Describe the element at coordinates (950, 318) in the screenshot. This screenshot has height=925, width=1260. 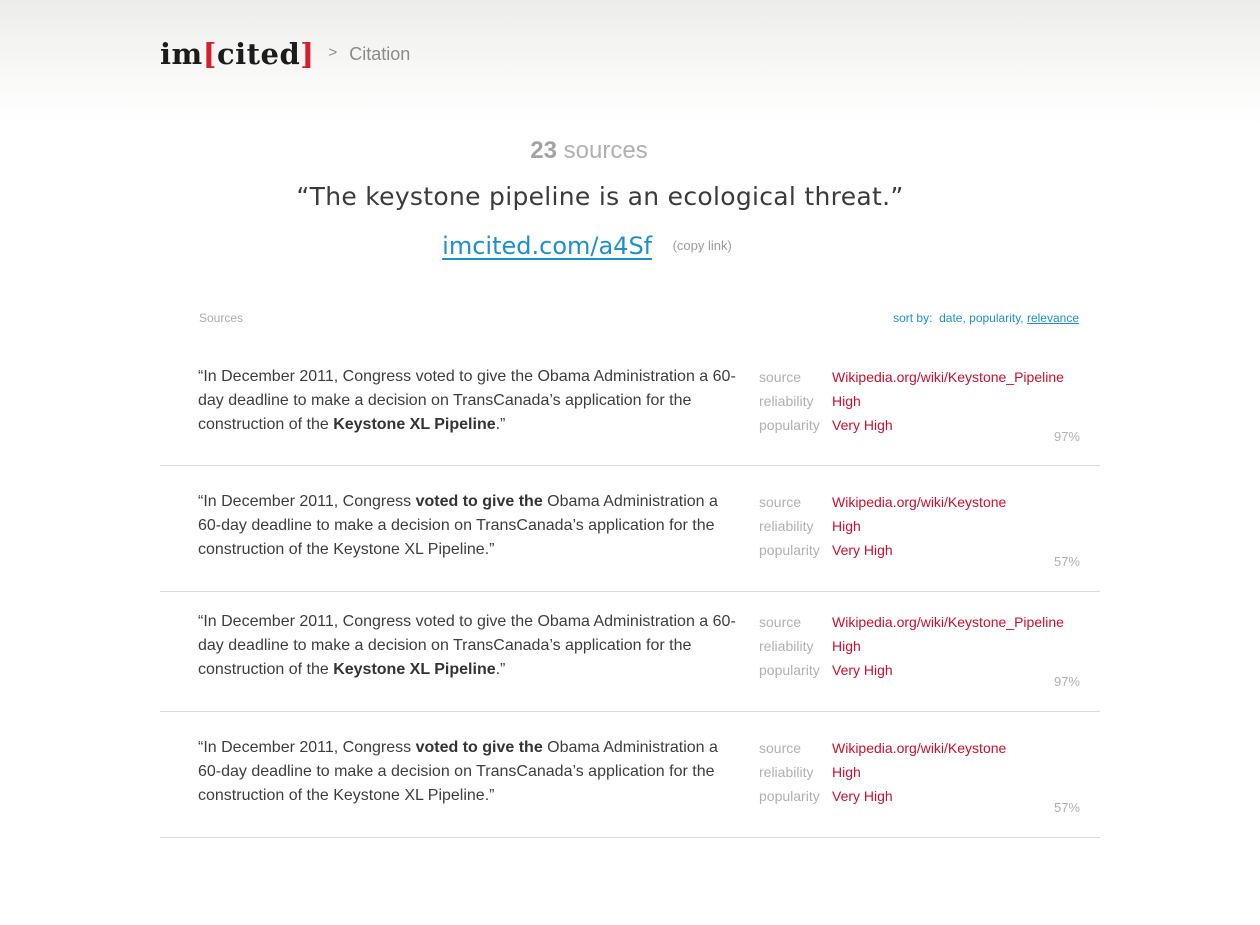
I see `sort-option-date: date` at that location.